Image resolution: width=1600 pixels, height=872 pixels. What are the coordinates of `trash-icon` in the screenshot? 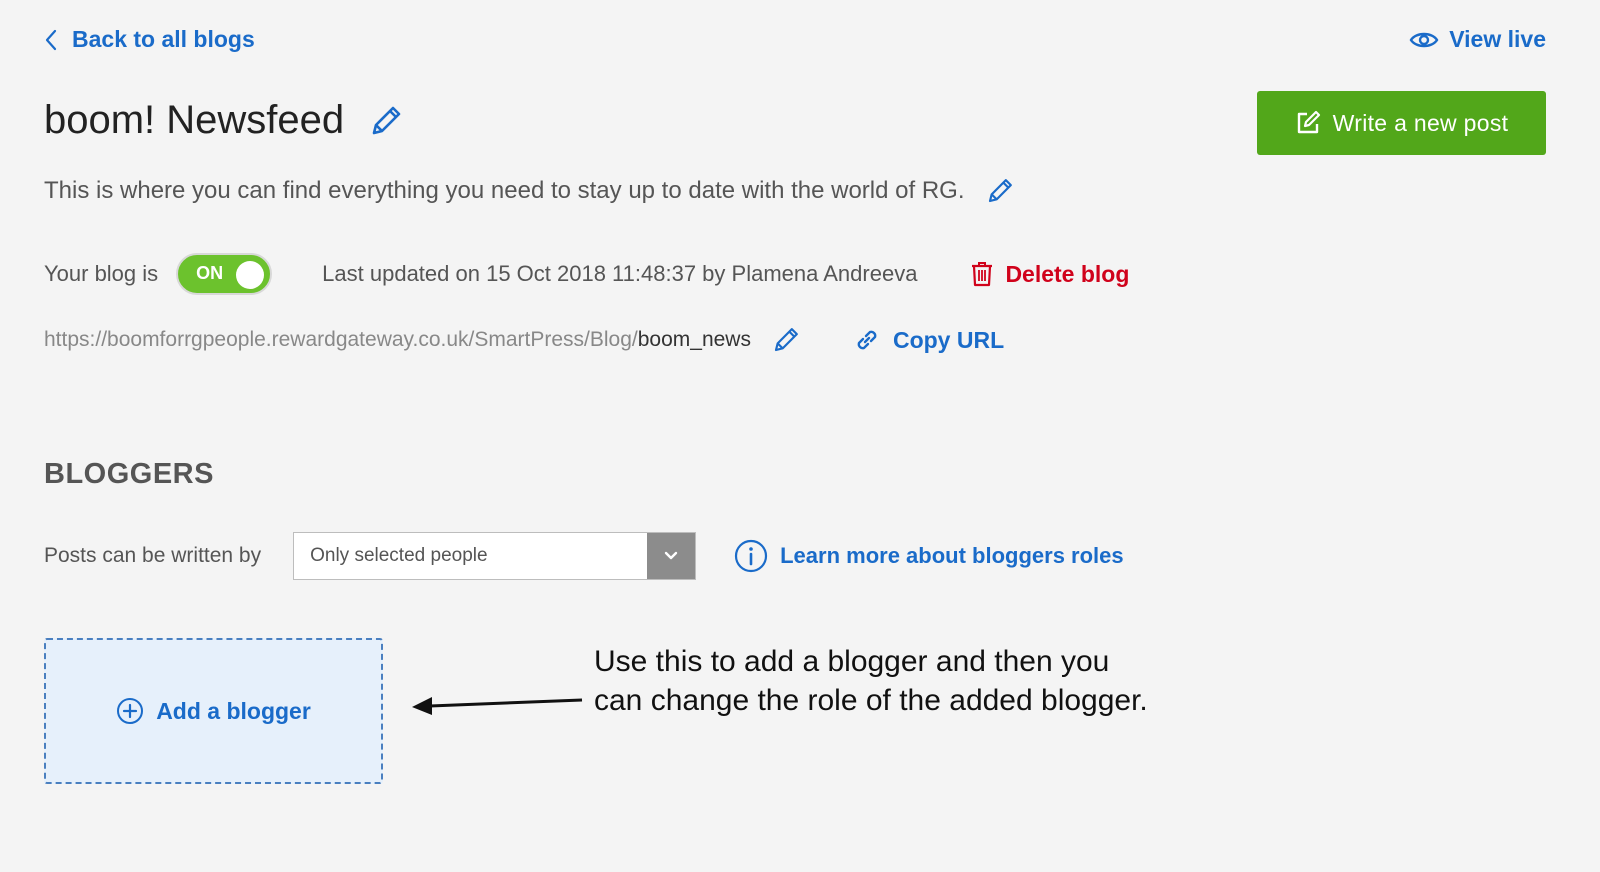 It's located at (982, 274).